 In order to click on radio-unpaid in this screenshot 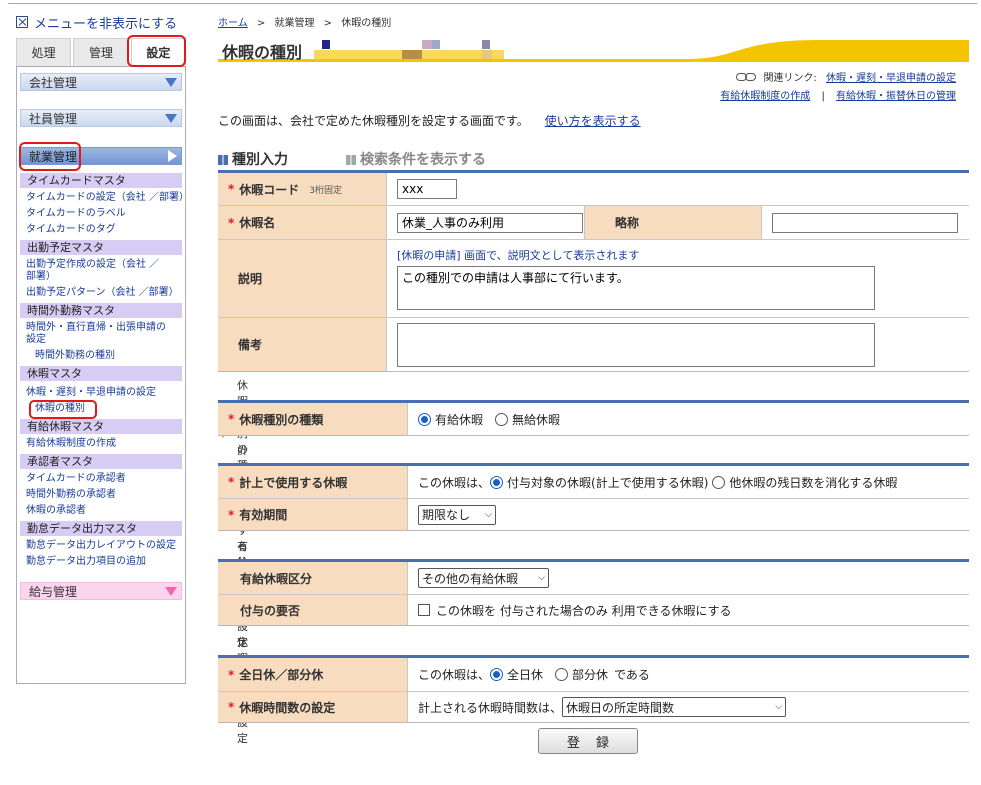, I will do `click(502, 419)`.